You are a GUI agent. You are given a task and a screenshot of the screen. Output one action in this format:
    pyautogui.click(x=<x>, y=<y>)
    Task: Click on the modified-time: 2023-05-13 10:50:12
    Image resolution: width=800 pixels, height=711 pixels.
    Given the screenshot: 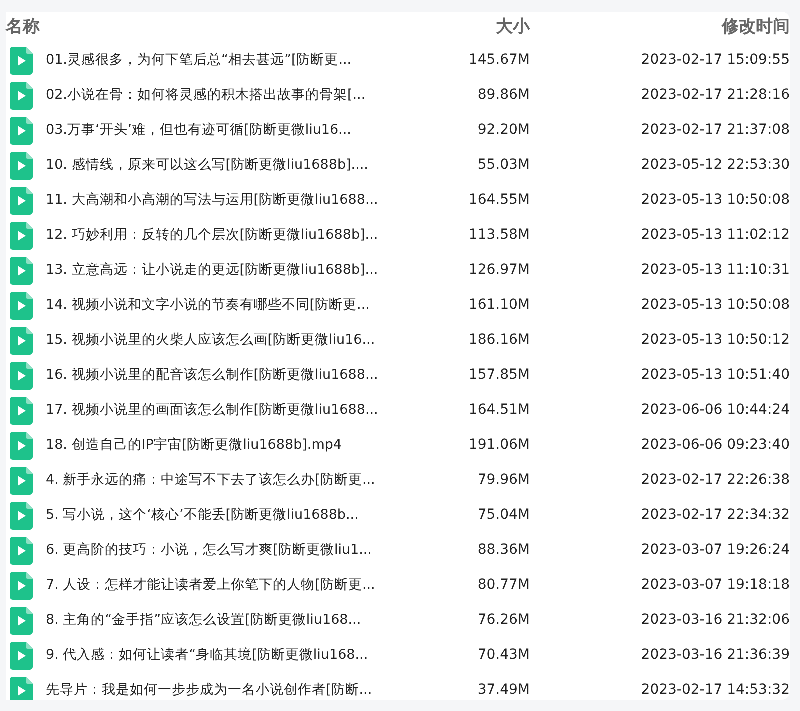 What is the action you would take?
    pyautogui.click(x=715, y=340)
    